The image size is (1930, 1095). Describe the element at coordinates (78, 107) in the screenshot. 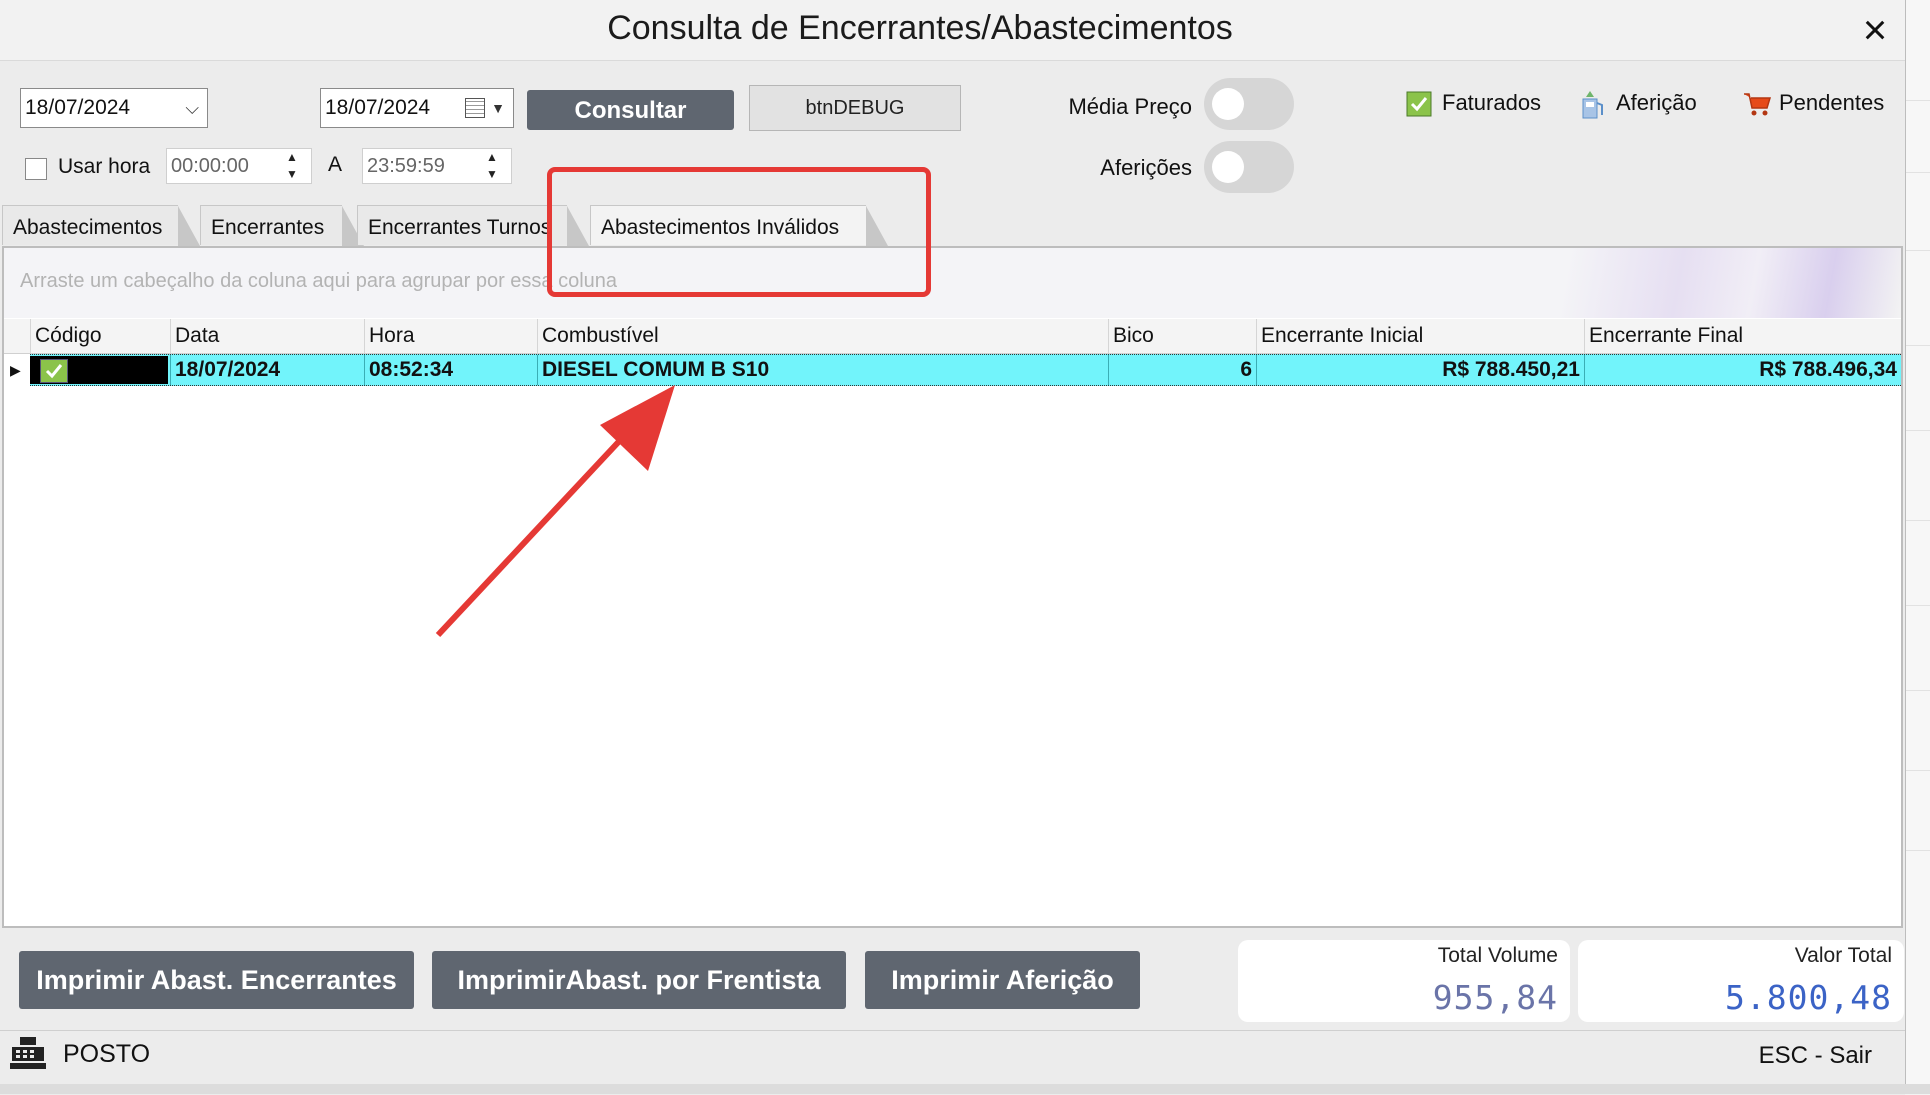

I see `date-from-value: 18/07/2024` at that location.